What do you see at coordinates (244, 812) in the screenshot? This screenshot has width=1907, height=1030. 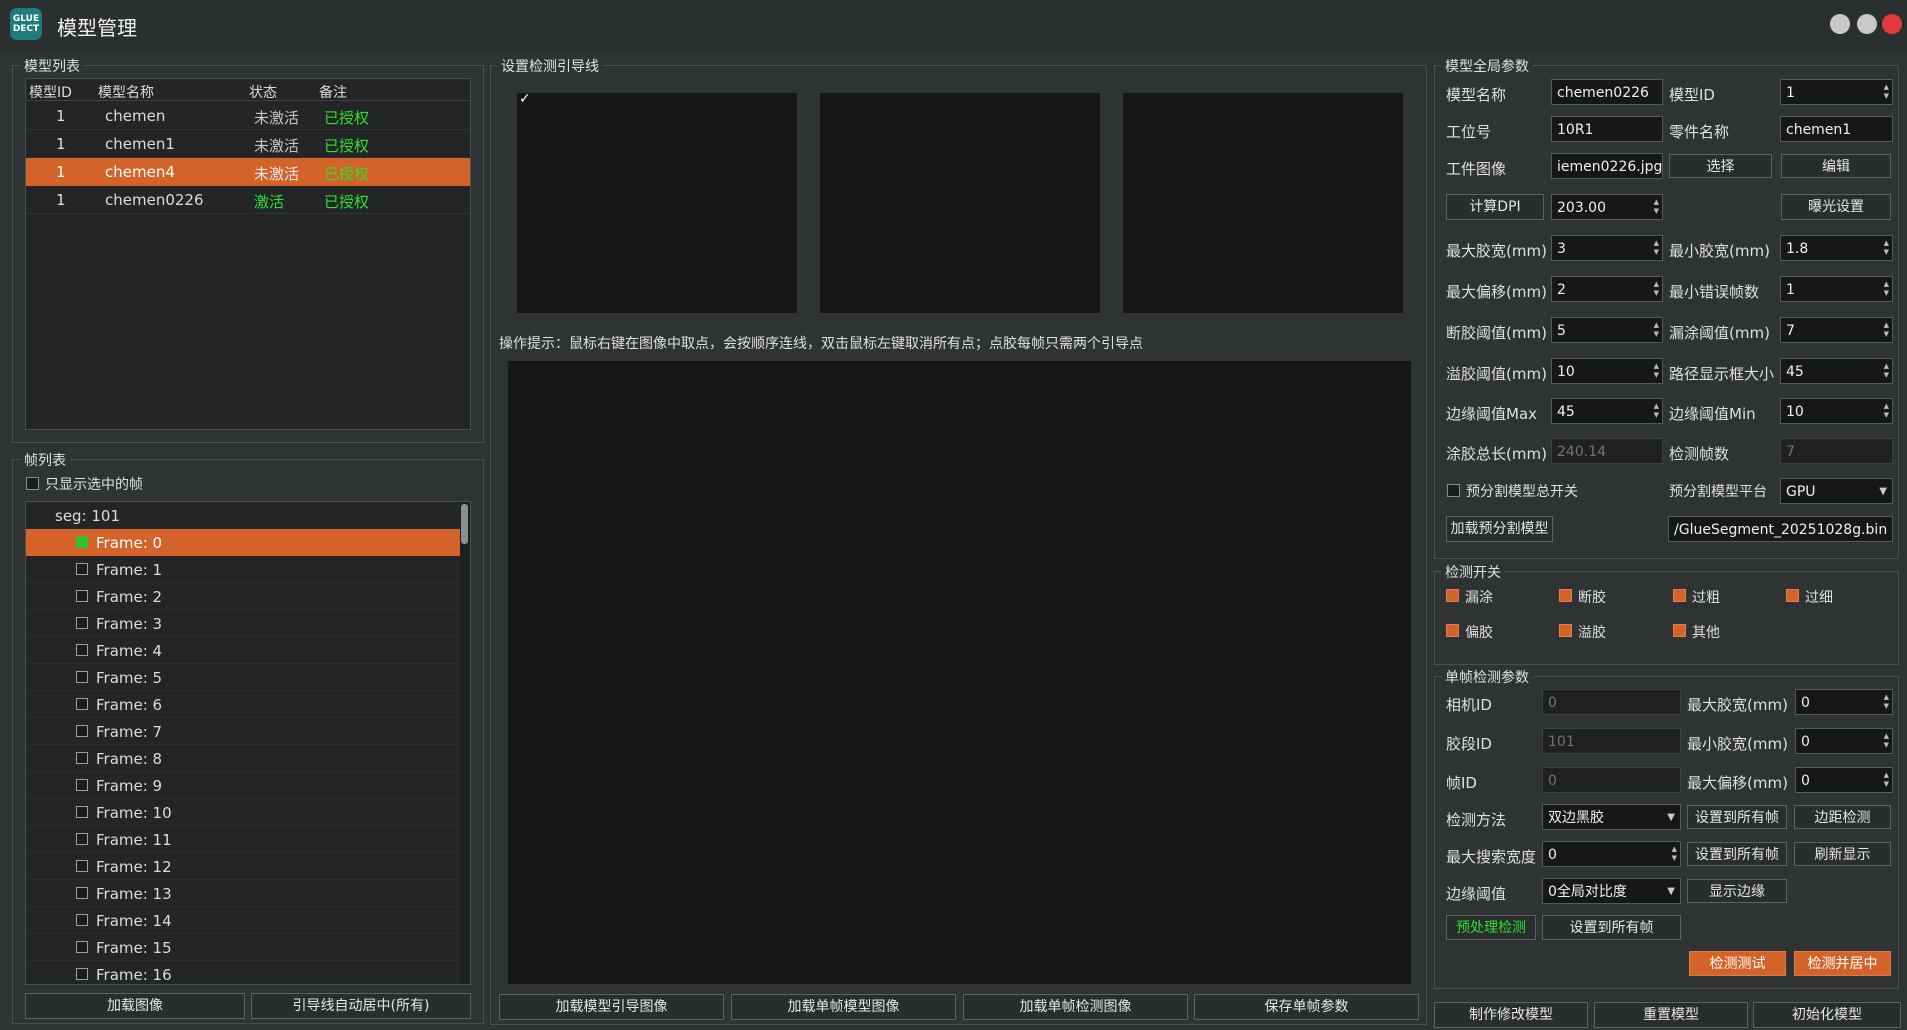 I see `frame-row: Frame: 10` at bounding box center [244, 812].